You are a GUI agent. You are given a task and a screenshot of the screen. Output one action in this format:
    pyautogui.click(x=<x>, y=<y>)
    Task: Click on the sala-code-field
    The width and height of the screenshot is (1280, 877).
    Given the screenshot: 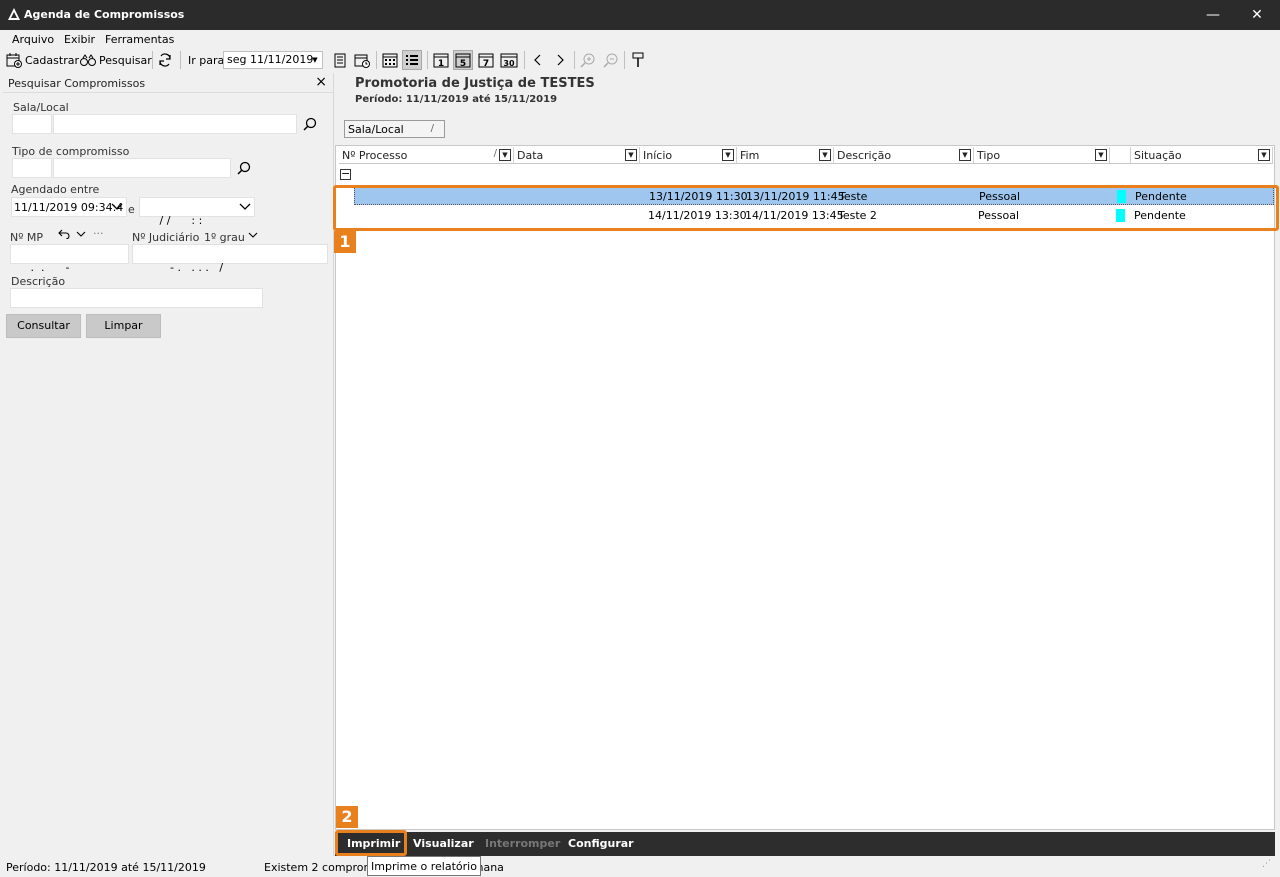 What is the action you would take?
    pyautogui.click(x=32, y=124)
    